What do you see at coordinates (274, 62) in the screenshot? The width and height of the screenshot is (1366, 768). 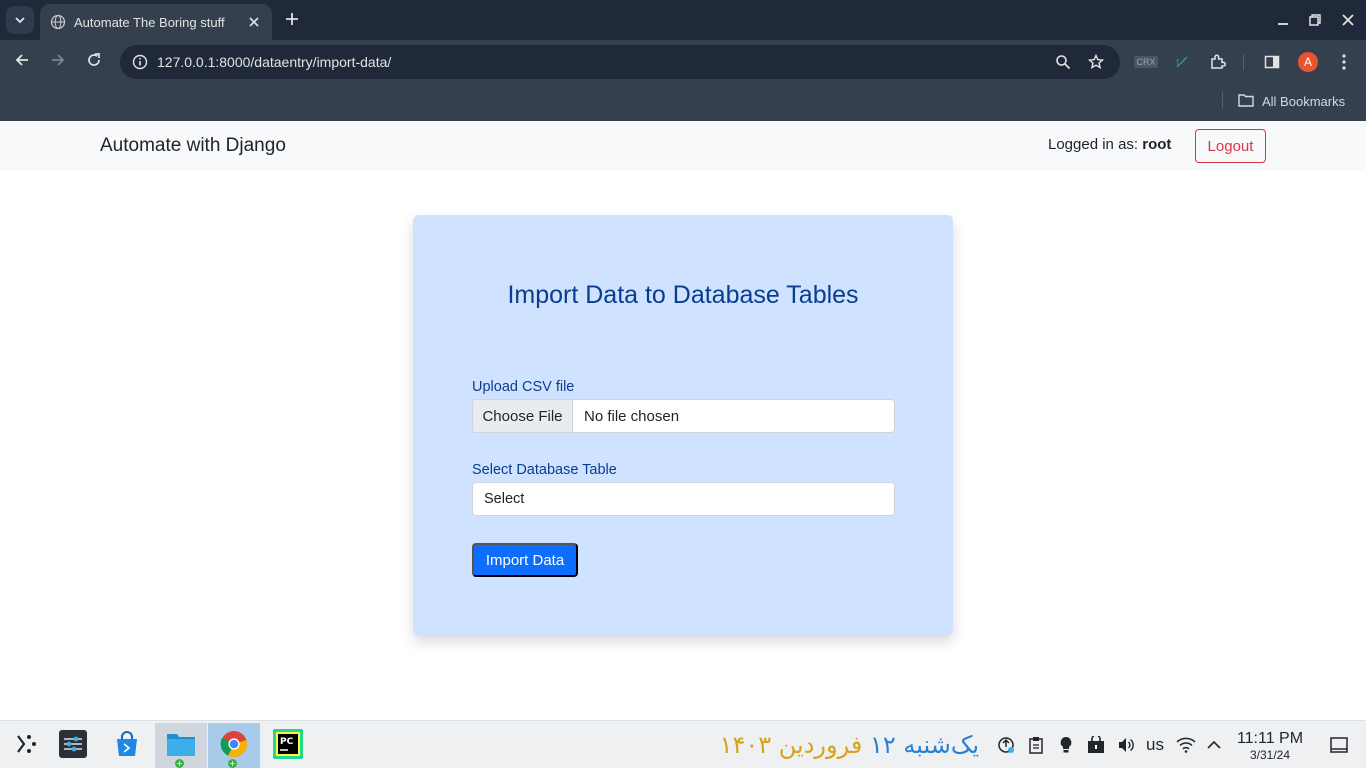 I see `url-text: 127.0.0.1:8000/dataentry/import-data/` at bounding box center [274, 62].